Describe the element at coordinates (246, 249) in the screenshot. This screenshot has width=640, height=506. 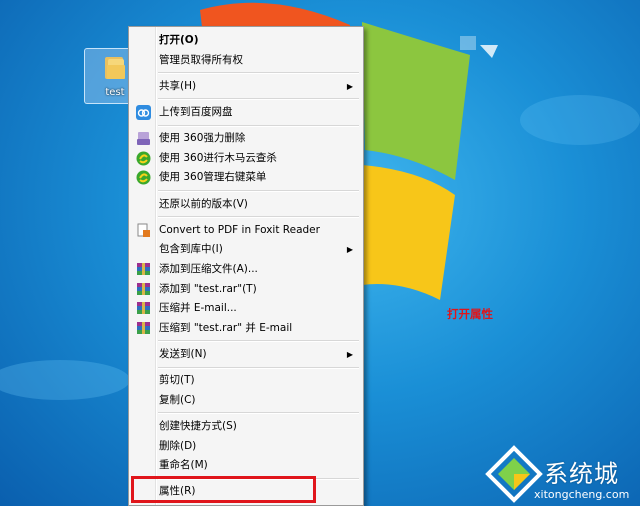
I see `menu-item-5-1: 包含到库中(I) ▶` at that location.